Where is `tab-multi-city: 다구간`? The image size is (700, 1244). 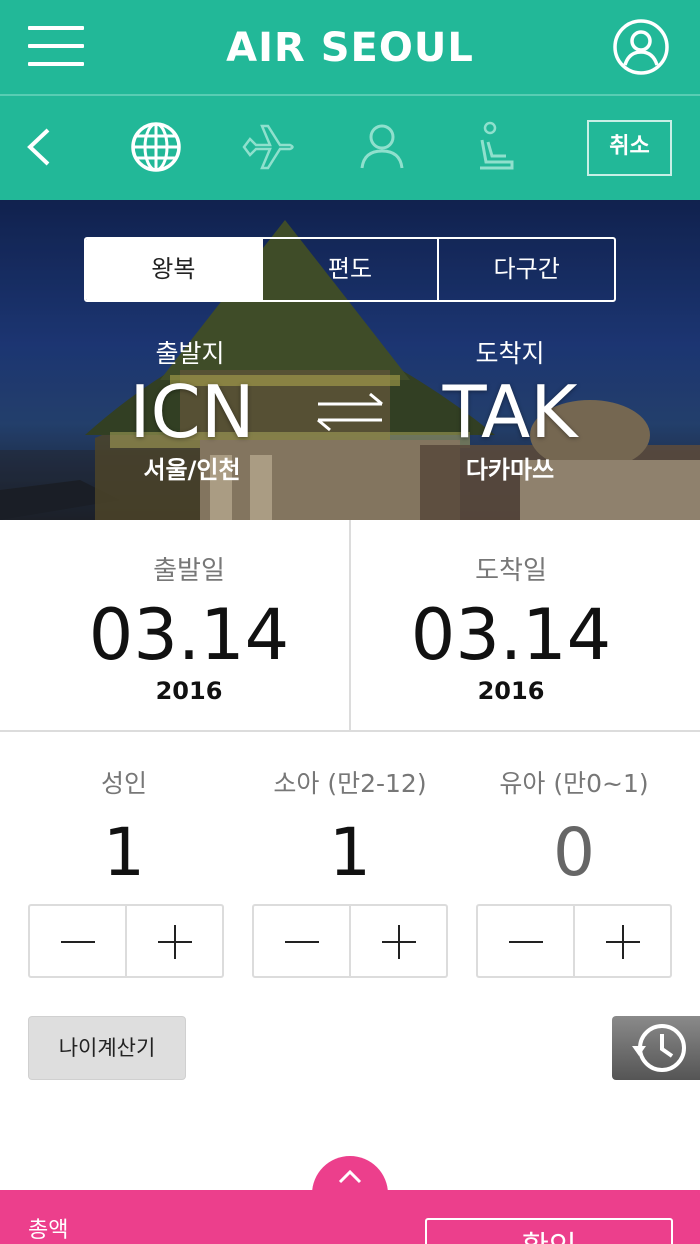
tab-multi-city: 다구간 is located at coordinates (525, 269).